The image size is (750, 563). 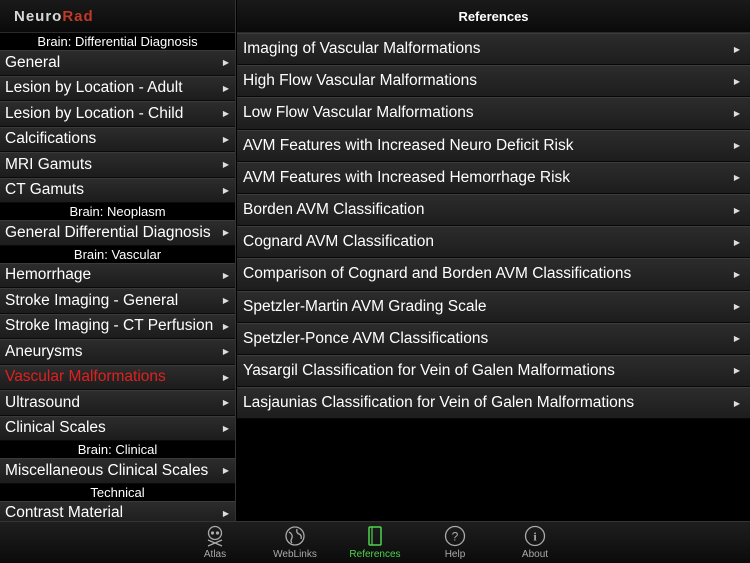 I want to click on reference-item-label: Borden AVM Classification, so click(x=334, y=210).